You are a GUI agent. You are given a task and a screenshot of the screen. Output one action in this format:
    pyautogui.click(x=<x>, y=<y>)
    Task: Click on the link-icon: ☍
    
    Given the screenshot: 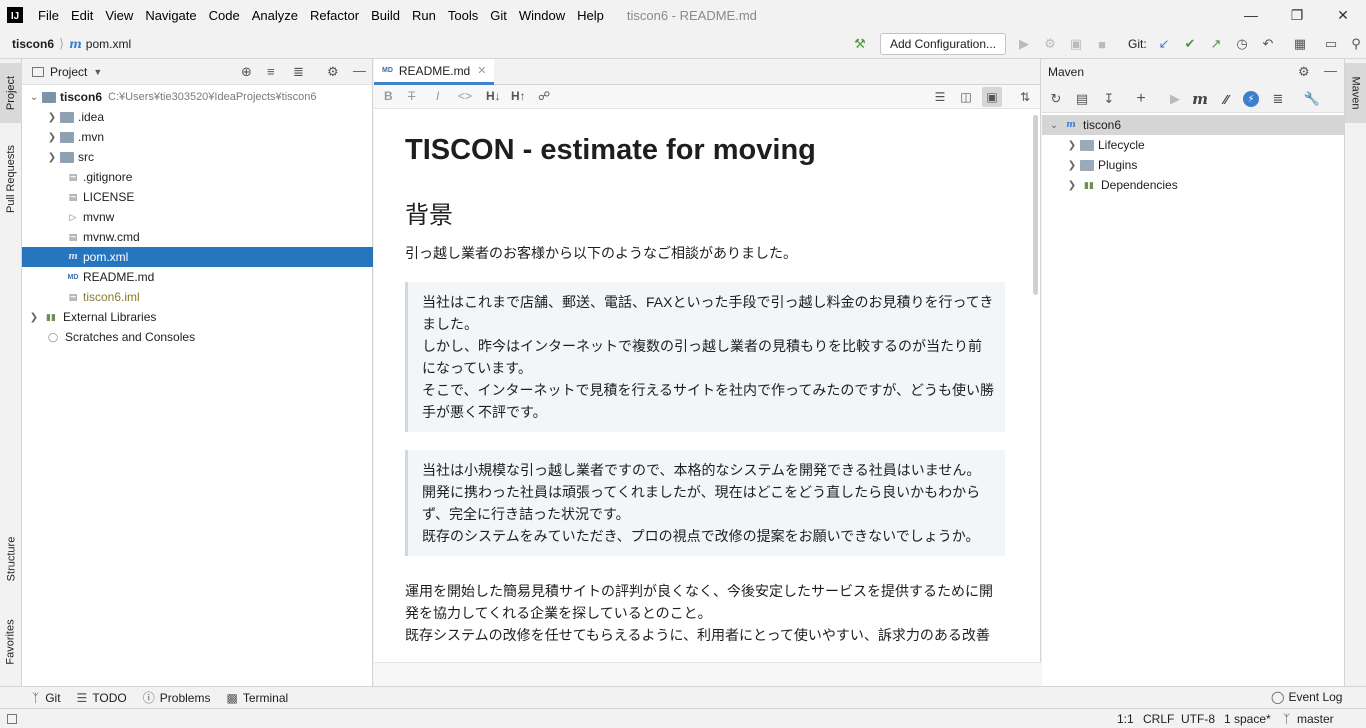 What is the action you would take?
    pyautogui.click(x=544, y=96)
    